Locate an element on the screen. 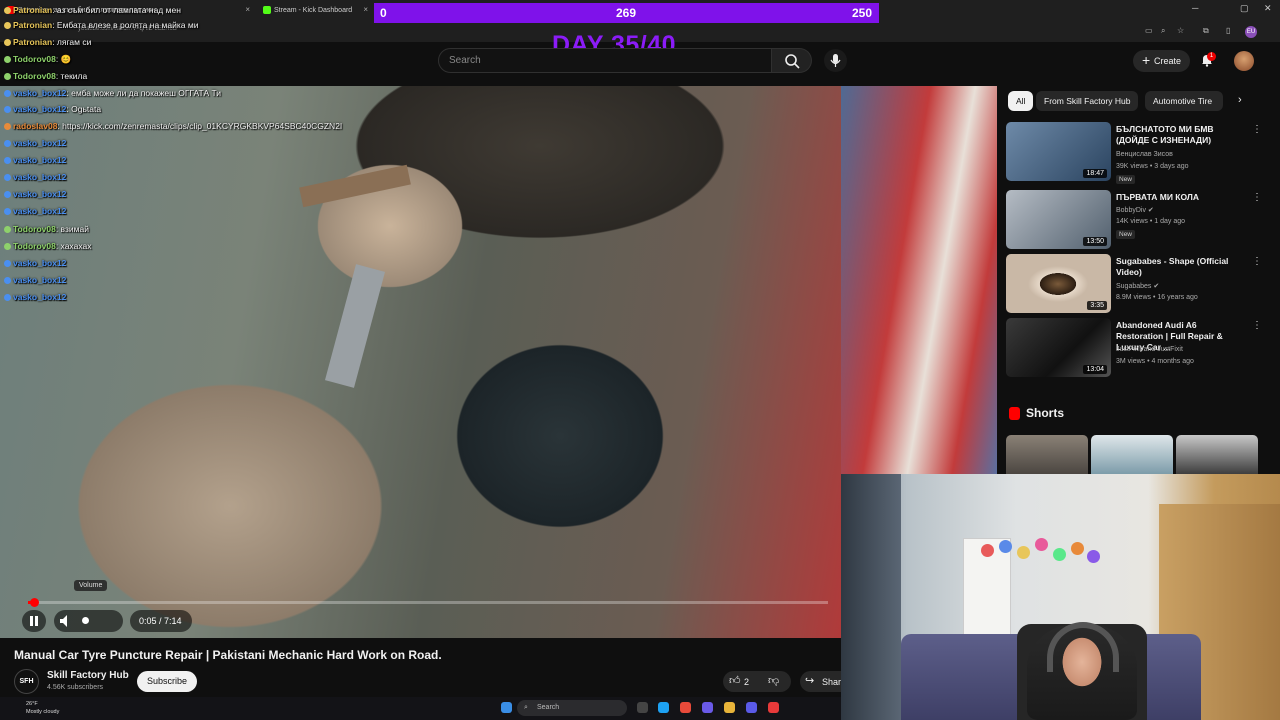 This screenshot has width=1280, height=720. chip-automotive: Automotive Tire is located at coordinates (1184, 101).